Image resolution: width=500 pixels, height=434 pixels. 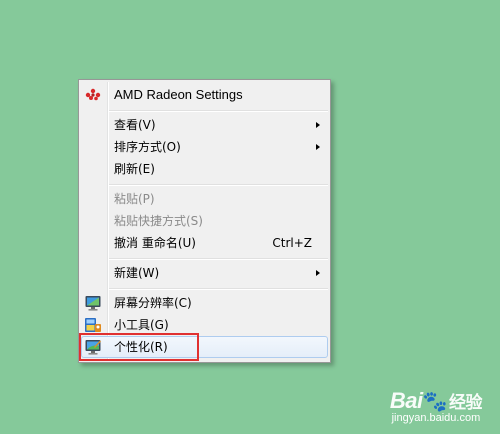 What do you see at coordinates (135, 125) in the screenshot?
I see `menu-item-label: 查看(V)` at bounding box center [135, 125].